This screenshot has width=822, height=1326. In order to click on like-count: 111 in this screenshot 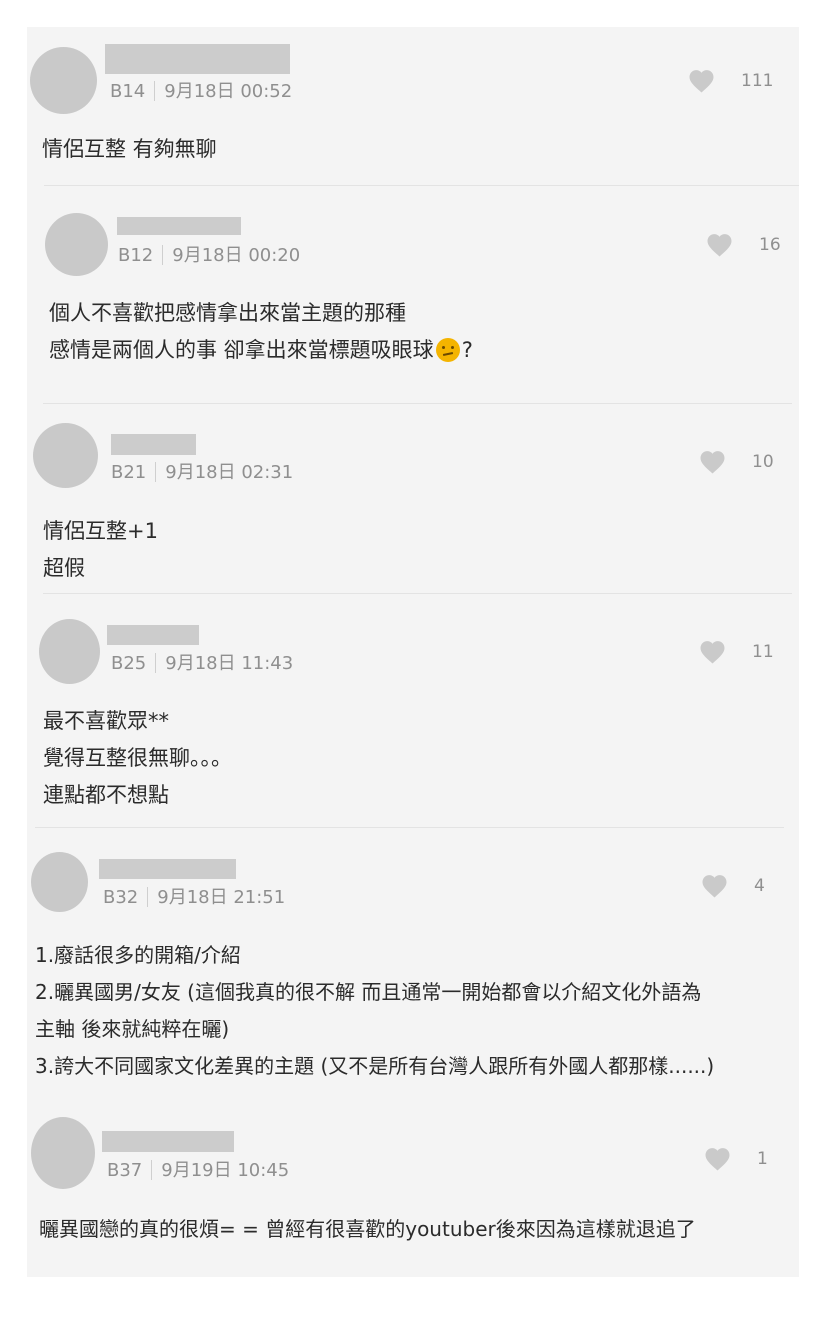, I will do `click(757, 81)`.